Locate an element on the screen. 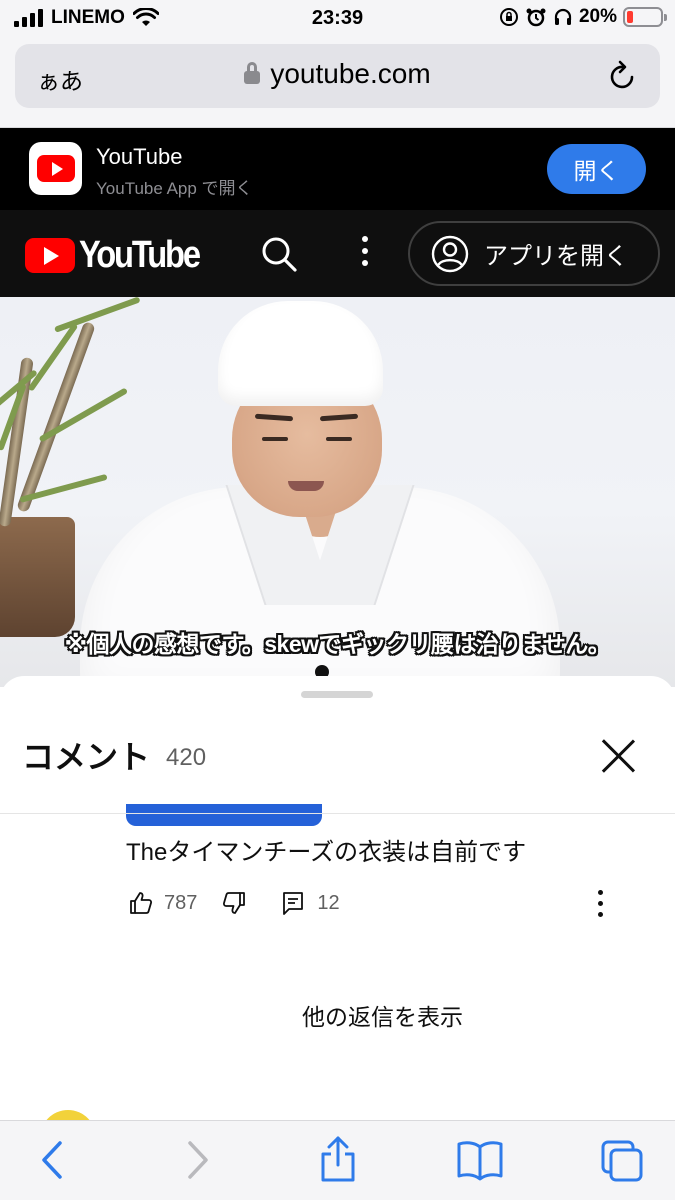 This screenshot has width=675, height=1200. banner-app-name: YouTube is located at coordinates (139, 156).